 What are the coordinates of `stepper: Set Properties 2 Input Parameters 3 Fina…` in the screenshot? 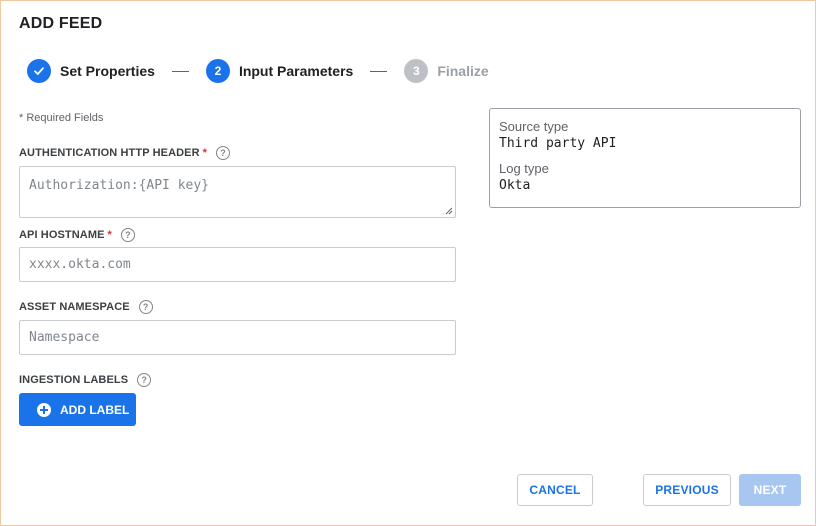 It's located at (258, 71).